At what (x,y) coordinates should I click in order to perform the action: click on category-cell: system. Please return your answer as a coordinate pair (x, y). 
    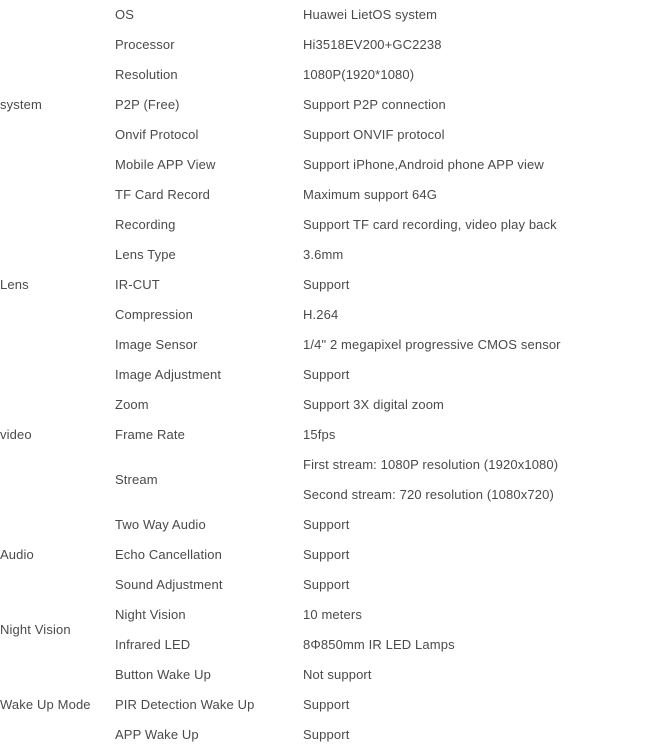
    Looking at the image, I should click on (21, 104).